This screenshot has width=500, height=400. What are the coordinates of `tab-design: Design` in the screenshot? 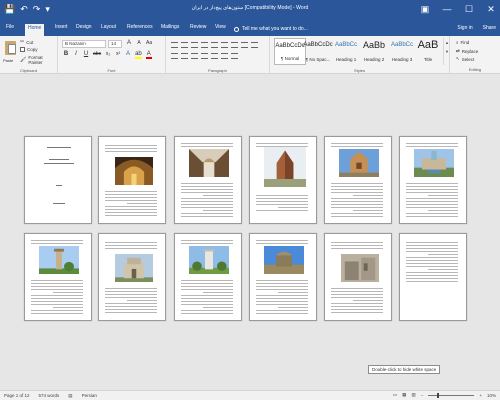 It's located at (84, 29).